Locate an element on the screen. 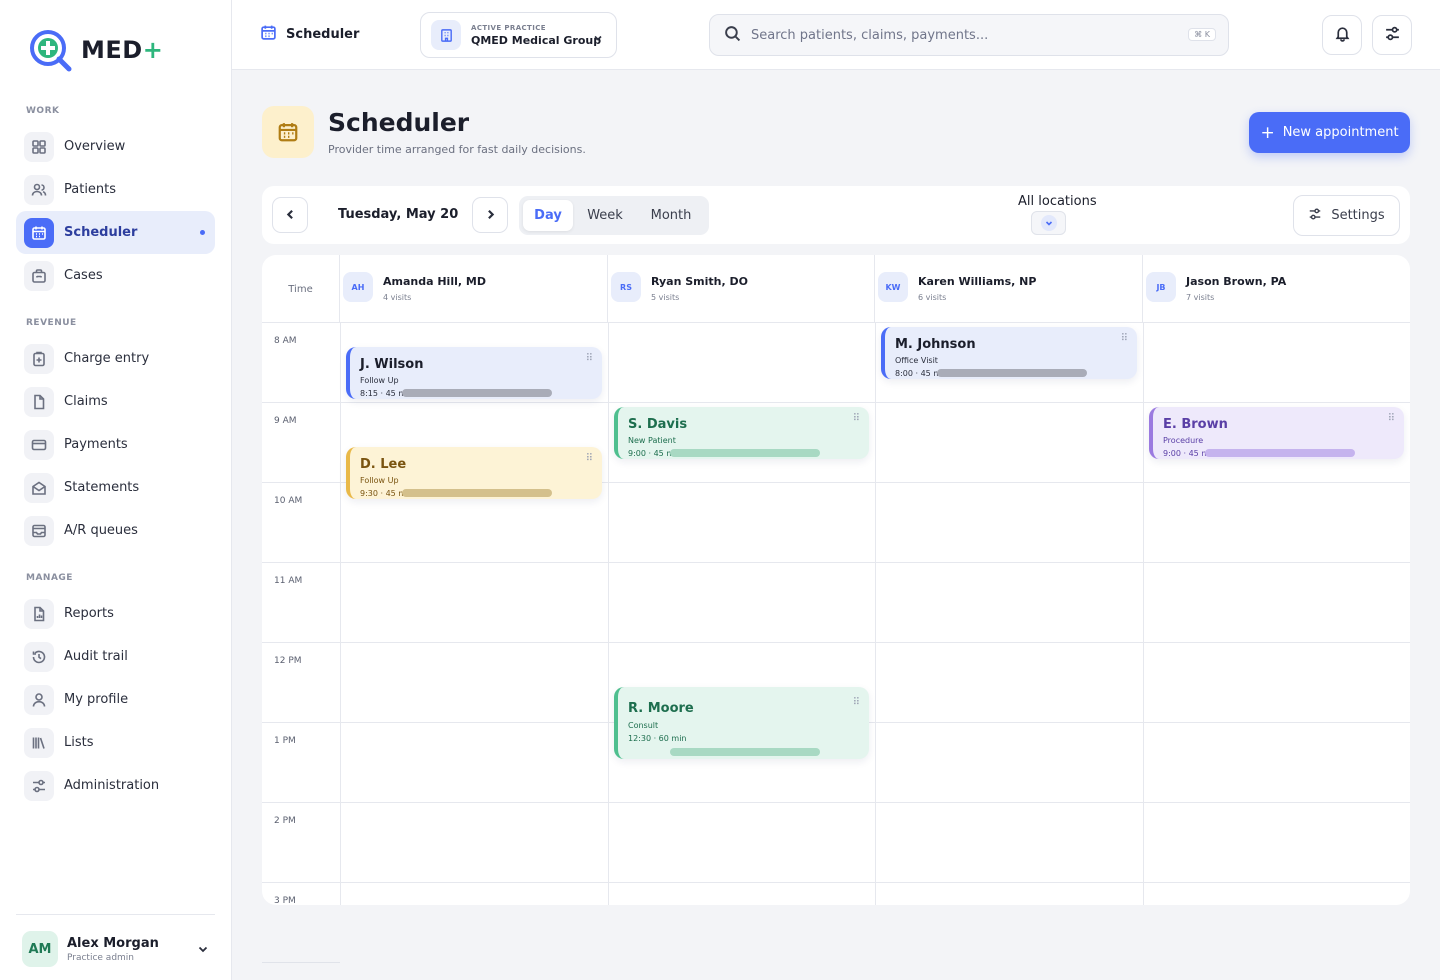 The height and width of the screenshot is (980, 1440). appointment-patient: J. Wilson is located at coordinates (392, 364).